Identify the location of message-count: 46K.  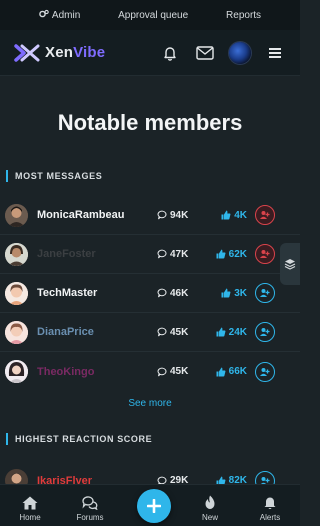
(182, 293).